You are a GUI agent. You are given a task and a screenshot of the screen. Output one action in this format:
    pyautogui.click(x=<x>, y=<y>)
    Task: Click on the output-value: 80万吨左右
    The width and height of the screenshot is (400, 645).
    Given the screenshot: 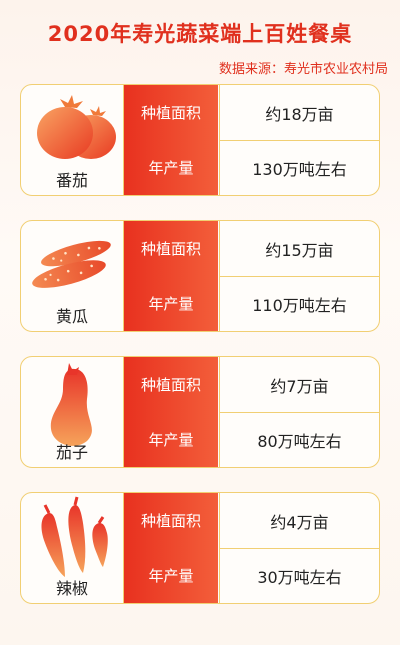 What is the action you would take?
    pyautogui.click(x=299, y=439)
    